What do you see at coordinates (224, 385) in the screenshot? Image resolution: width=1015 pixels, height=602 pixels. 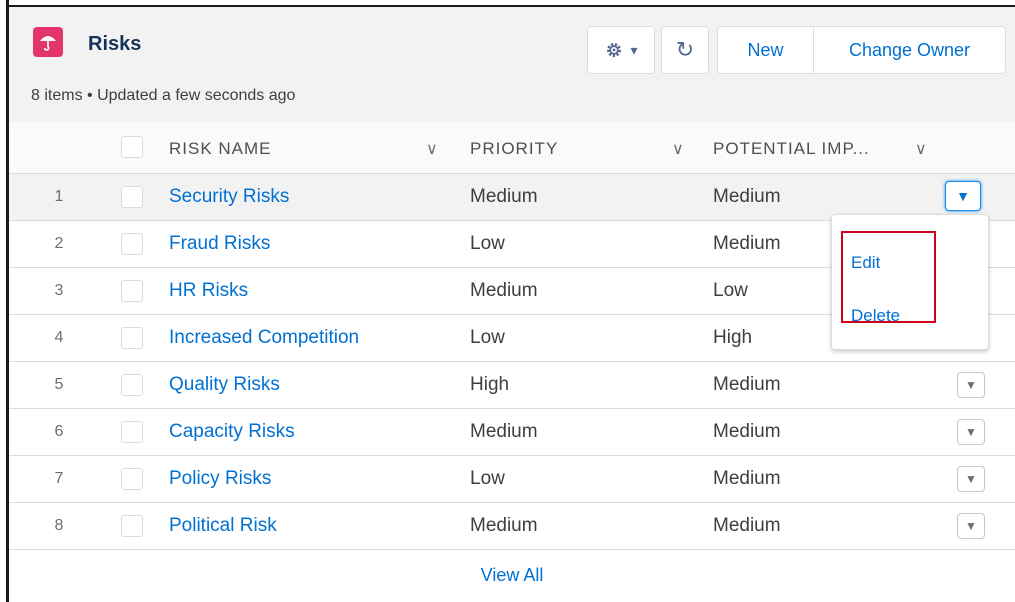 I see `risk-name-link: Quality Risks` at bounding box center [224, 385].